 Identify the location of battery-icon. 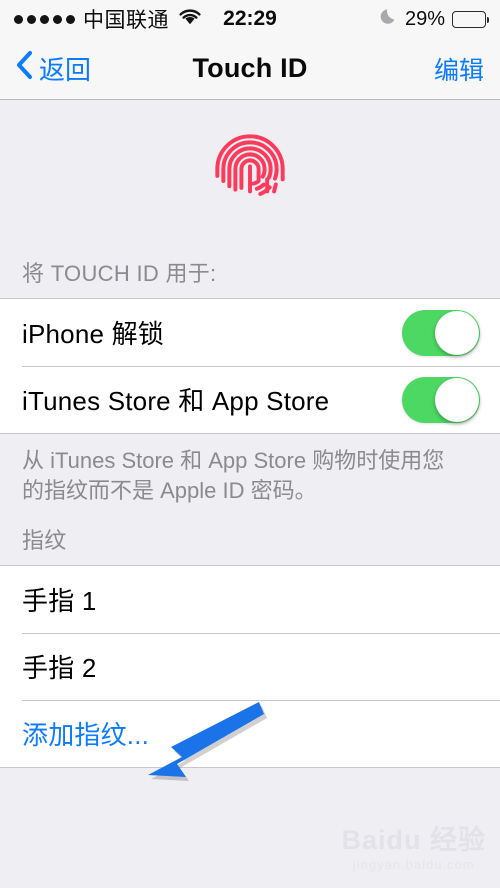
(470, 19).